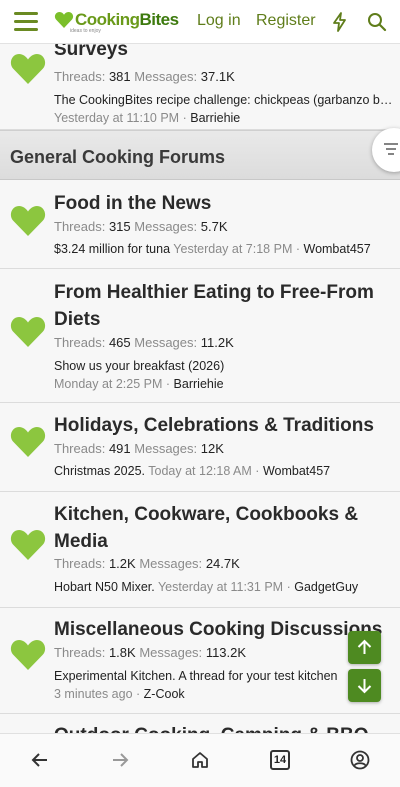 This screenshot has width=400, height=787. Describe the element at coordinates (99, 471) in the screenshot. I see `latest-post-title: Christmas 2025.` at that location.